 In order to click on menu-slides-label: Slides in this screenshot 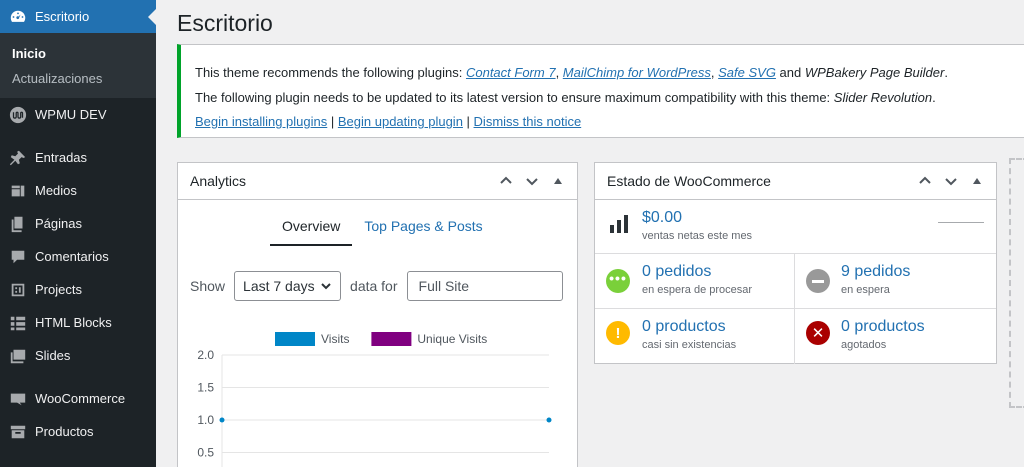, I will do `click(53, 355)`.